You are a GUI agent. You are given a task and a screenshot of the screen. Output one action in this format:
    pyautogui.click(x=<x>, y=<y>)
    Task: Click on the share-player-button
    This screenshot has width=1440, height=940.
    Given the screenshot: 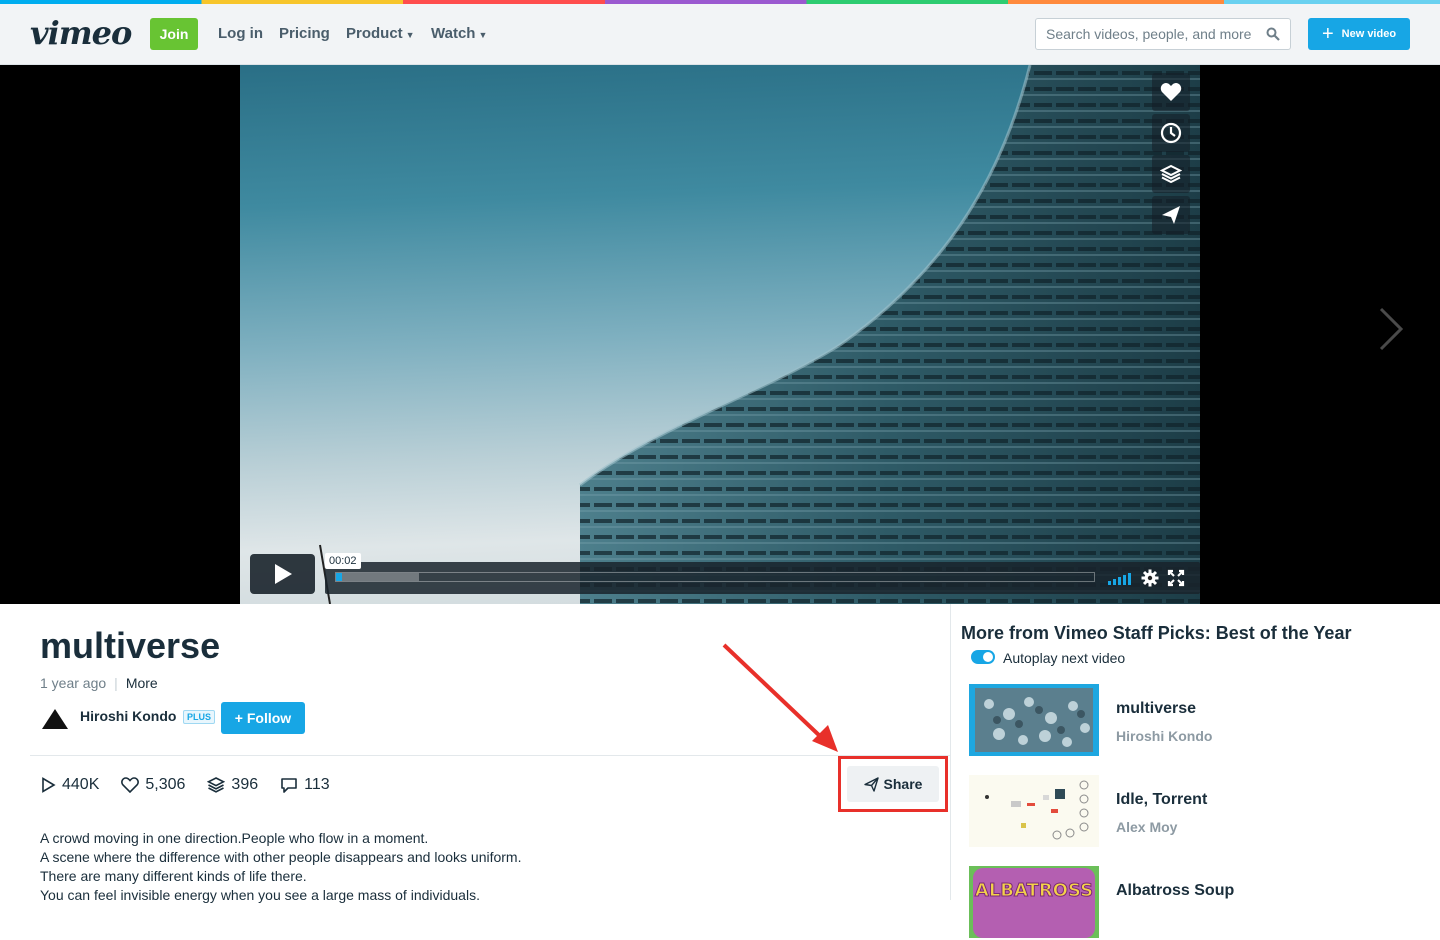 What is the action you would take?
    pyautogui.click(x=1171, y=215)
    